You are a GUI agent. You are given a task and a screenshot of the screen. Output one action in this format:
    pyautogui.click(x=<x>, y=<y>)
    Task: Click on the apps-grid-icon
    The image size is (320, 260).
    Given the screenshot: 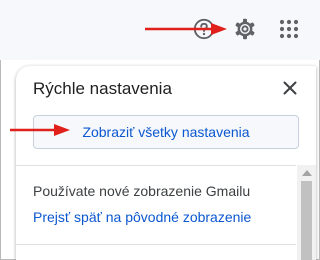 What is the action you would take?
    pyautogui.click(x=289, y=29)
    